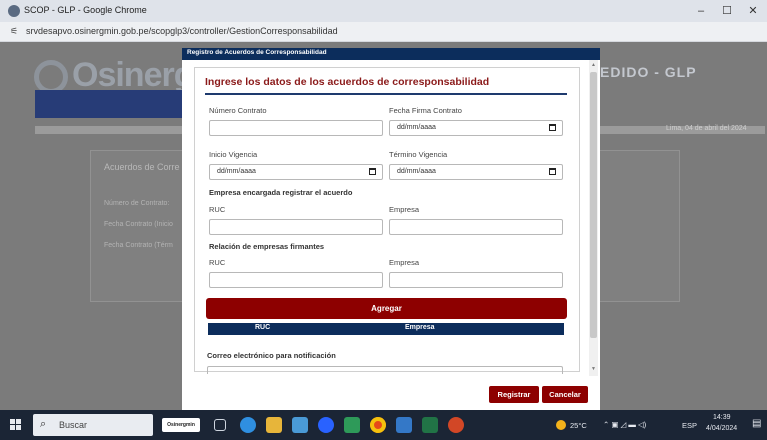 The height and width of the screenshot is (440, 767). What do you see at coordinates (425, 110) in the screenshot?
I see `fecha-firma-label: Fecha Firma Contrato` at bounding box center [425, 110].